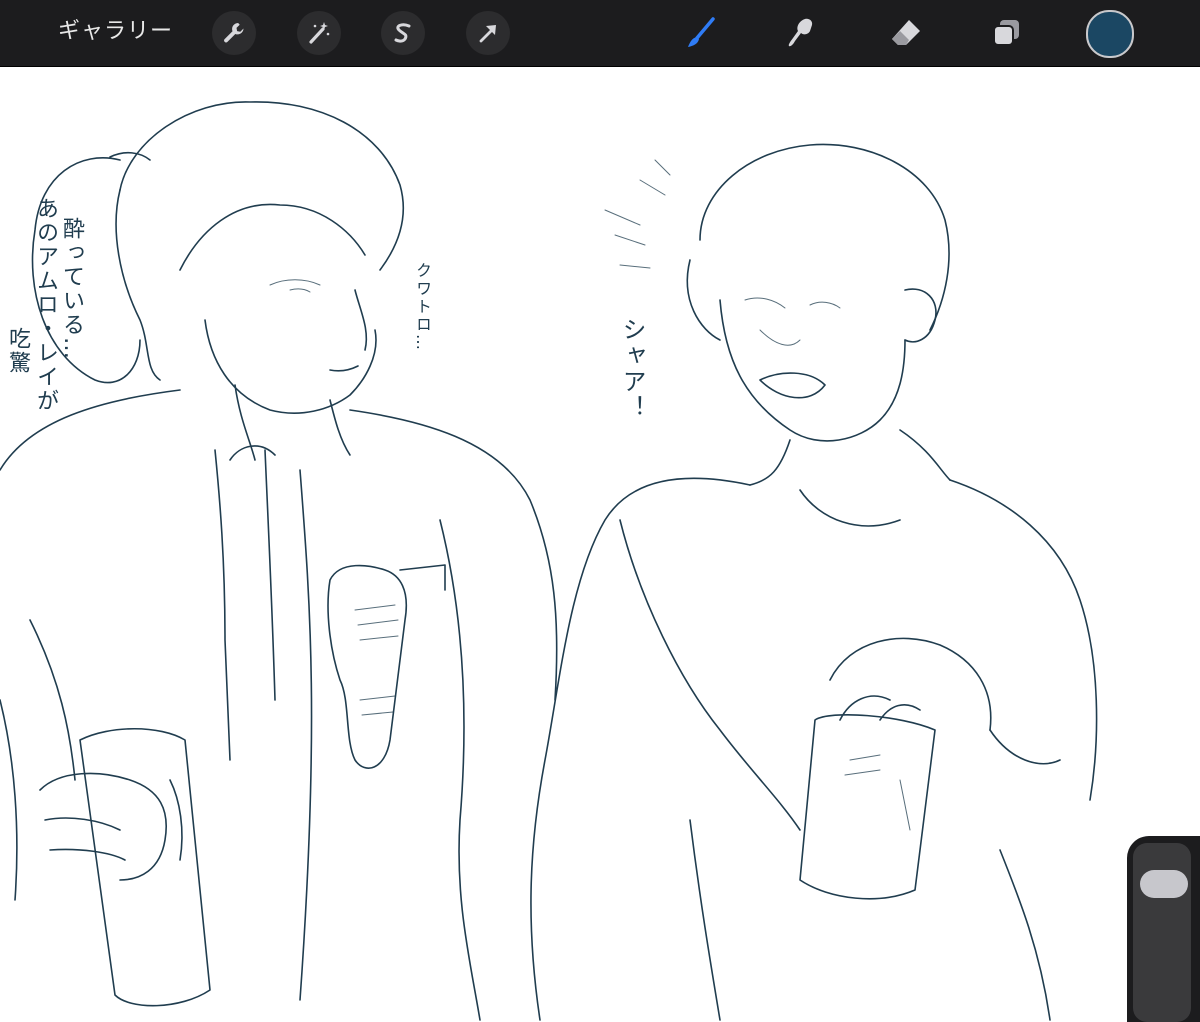 This screenshot has height=1022, width=1200. I want to click on top-toolbar: ギャラリー, so click(600, 33).